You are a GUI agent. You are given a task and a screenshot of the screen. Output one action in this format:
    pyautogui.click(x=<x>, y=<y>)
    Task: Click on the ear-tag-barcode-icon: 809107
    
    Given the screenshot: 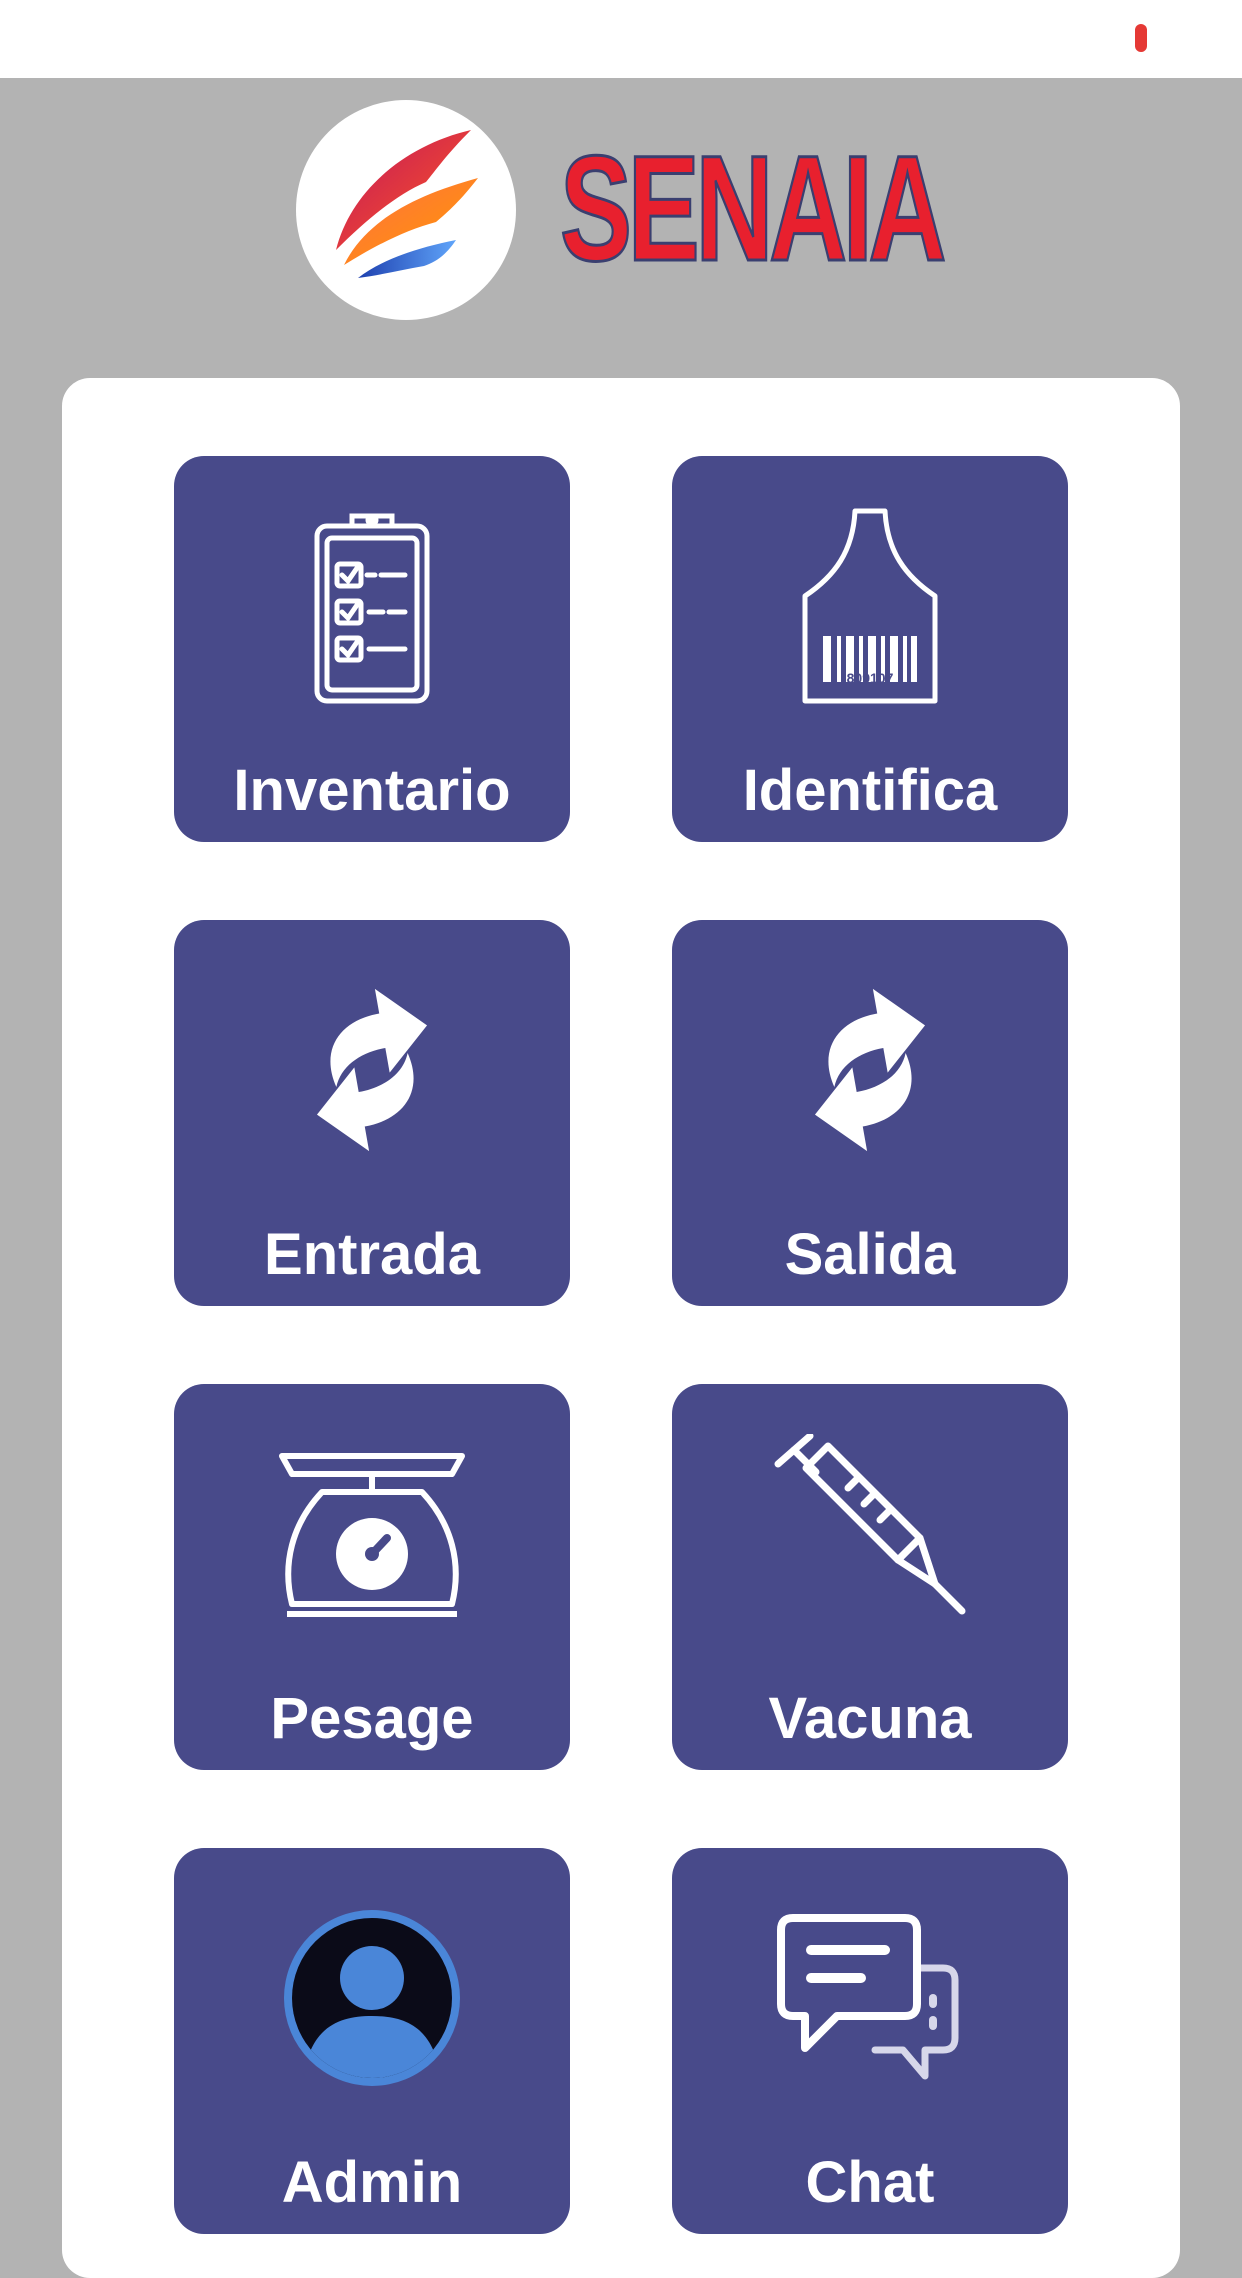 What is the action you would take?
    pyautogui.click(x=870, y=606)
    